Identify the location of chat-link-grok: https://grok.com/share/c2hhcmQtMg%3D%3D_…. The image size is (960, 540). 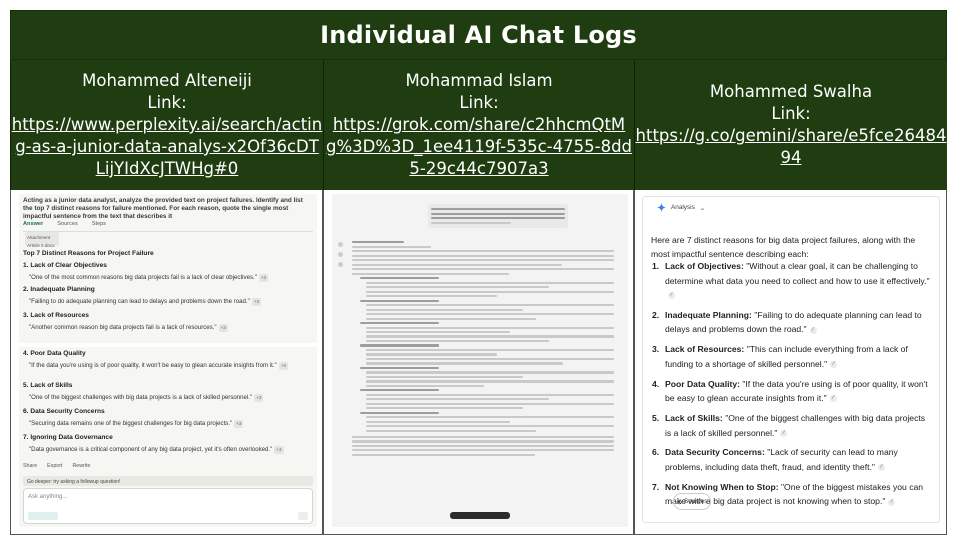
(479, 147).